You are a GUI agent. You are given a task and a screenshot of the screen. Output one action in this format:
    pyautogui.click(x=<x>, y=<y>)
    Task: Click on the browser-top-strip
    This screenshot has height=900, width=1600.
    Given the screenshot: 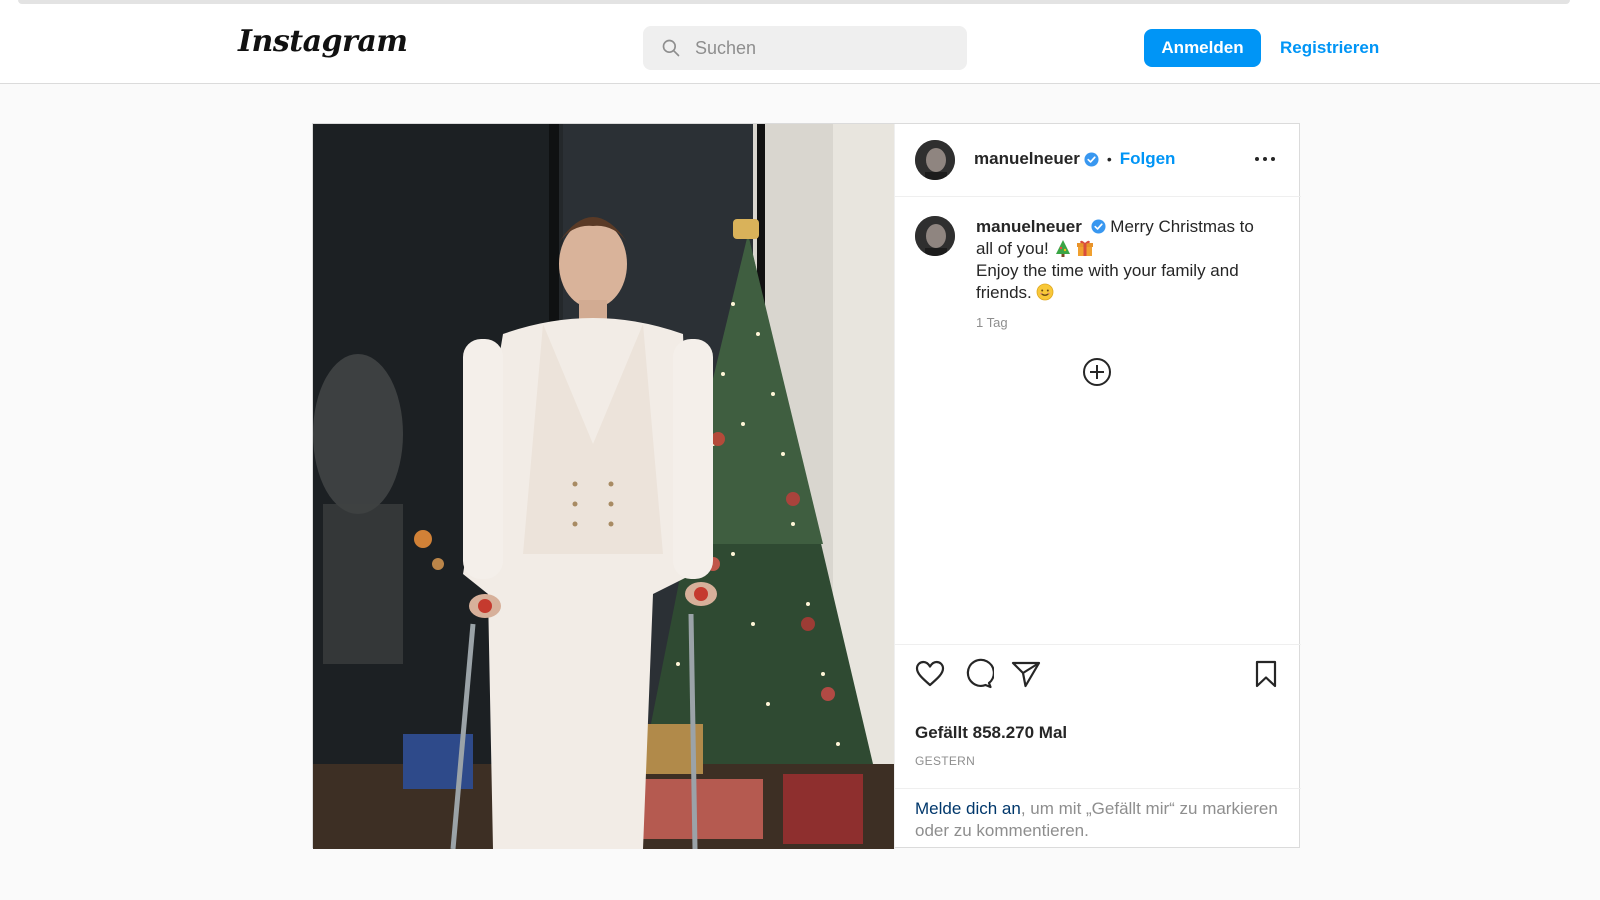 What is the action you would take?
    pyautogui.click(x=800, y=5)
    